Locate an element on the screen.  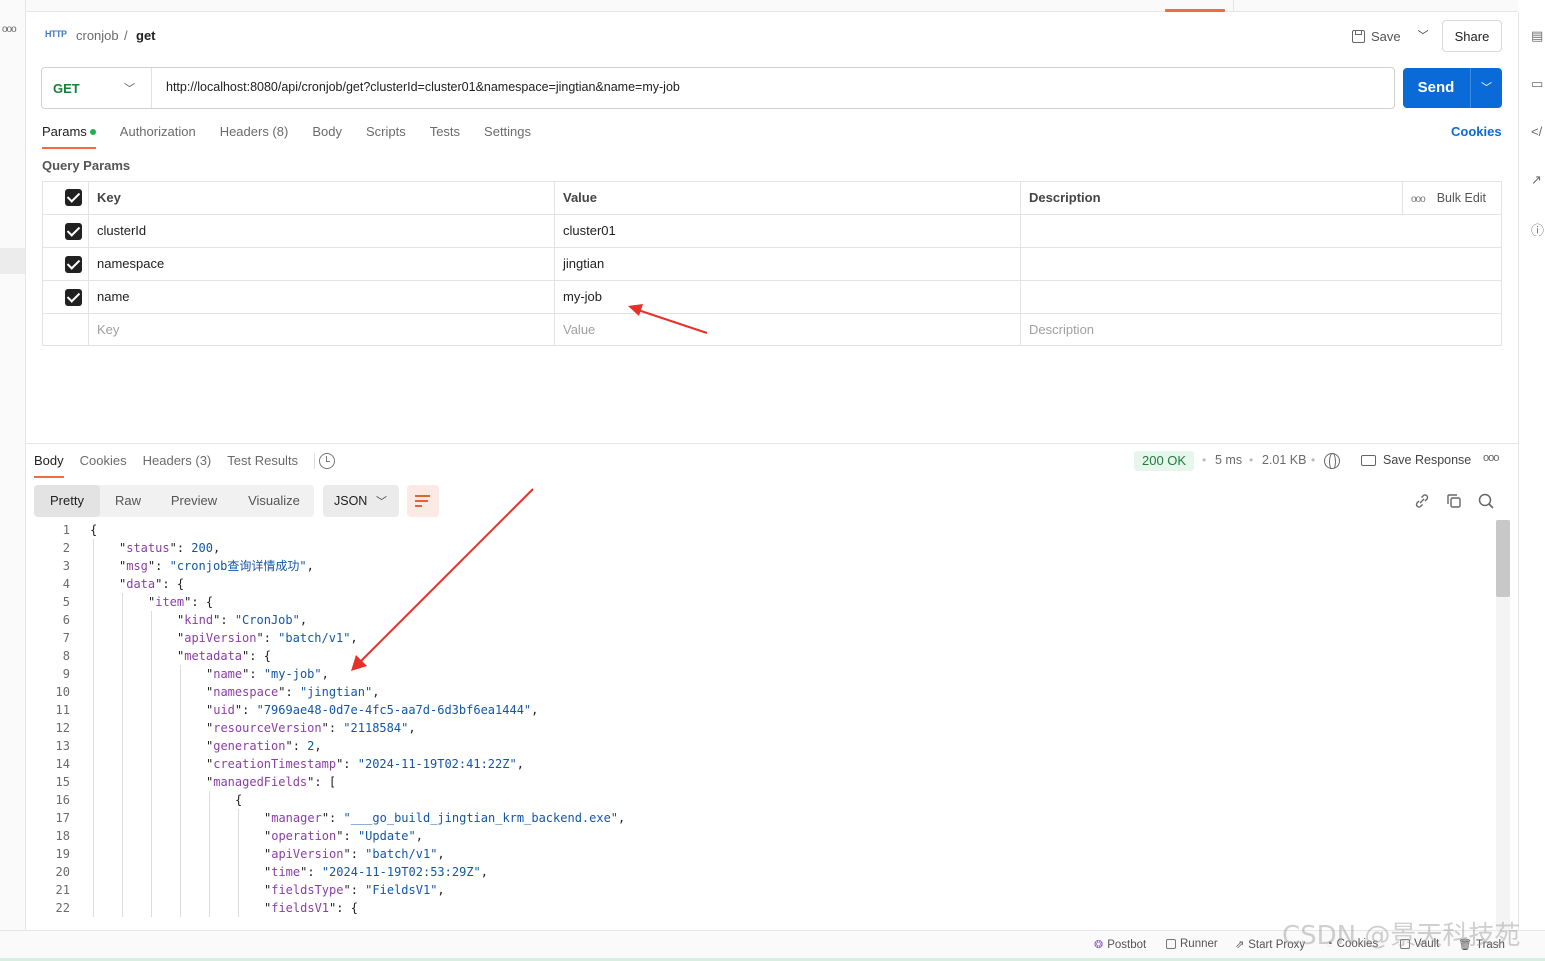
param-key: clusterId is located at coordinates (117, 231).